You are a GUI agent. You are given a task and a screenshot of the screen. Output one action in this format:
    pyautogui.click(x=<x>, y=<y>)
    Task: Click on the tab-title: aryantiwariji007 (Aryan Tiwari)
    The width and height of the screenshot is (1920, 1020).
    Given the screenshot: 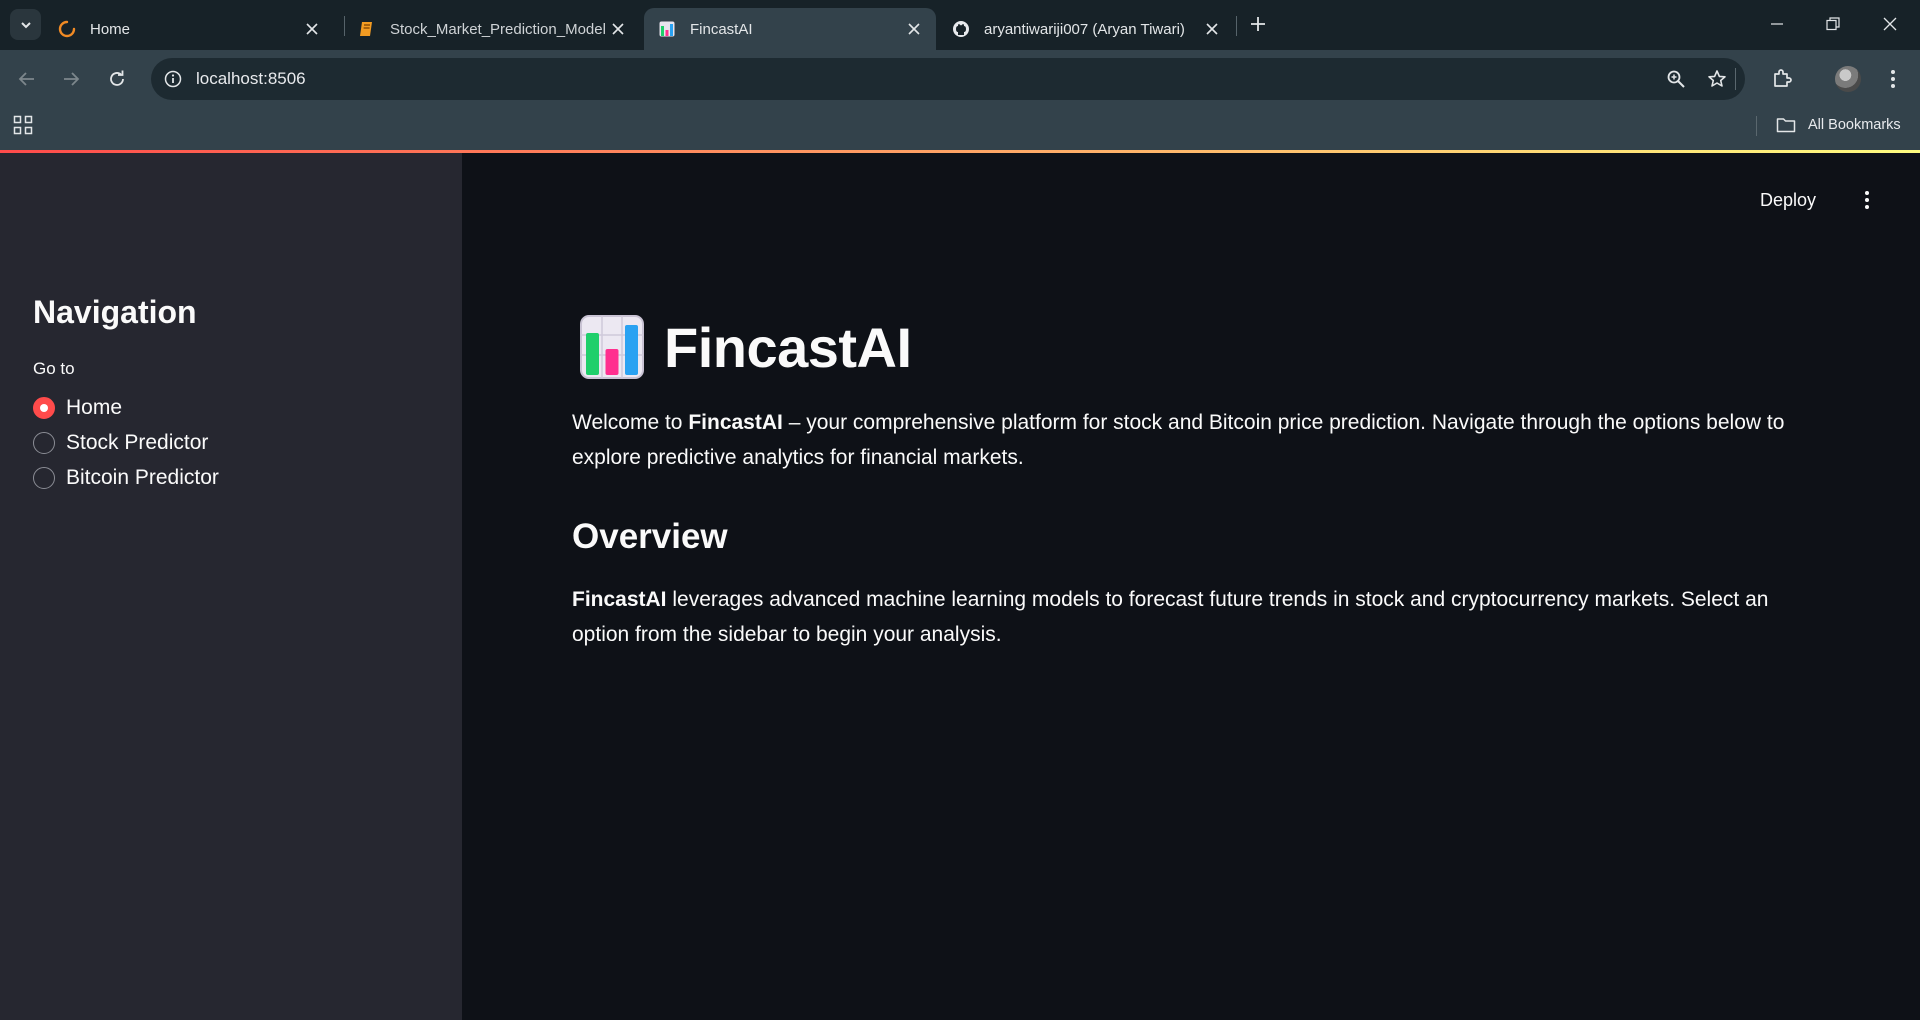 What is the action you would take?
    pyautogui.click(x=1084, y=29)
    